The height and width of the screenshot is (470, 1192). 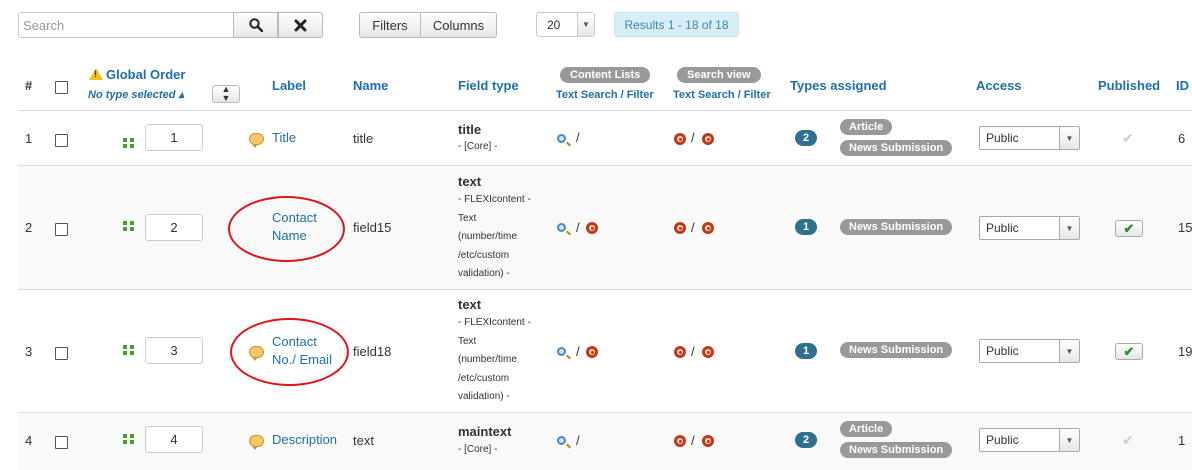 I want to click on field-name: field15, so click(x=372, y=227).